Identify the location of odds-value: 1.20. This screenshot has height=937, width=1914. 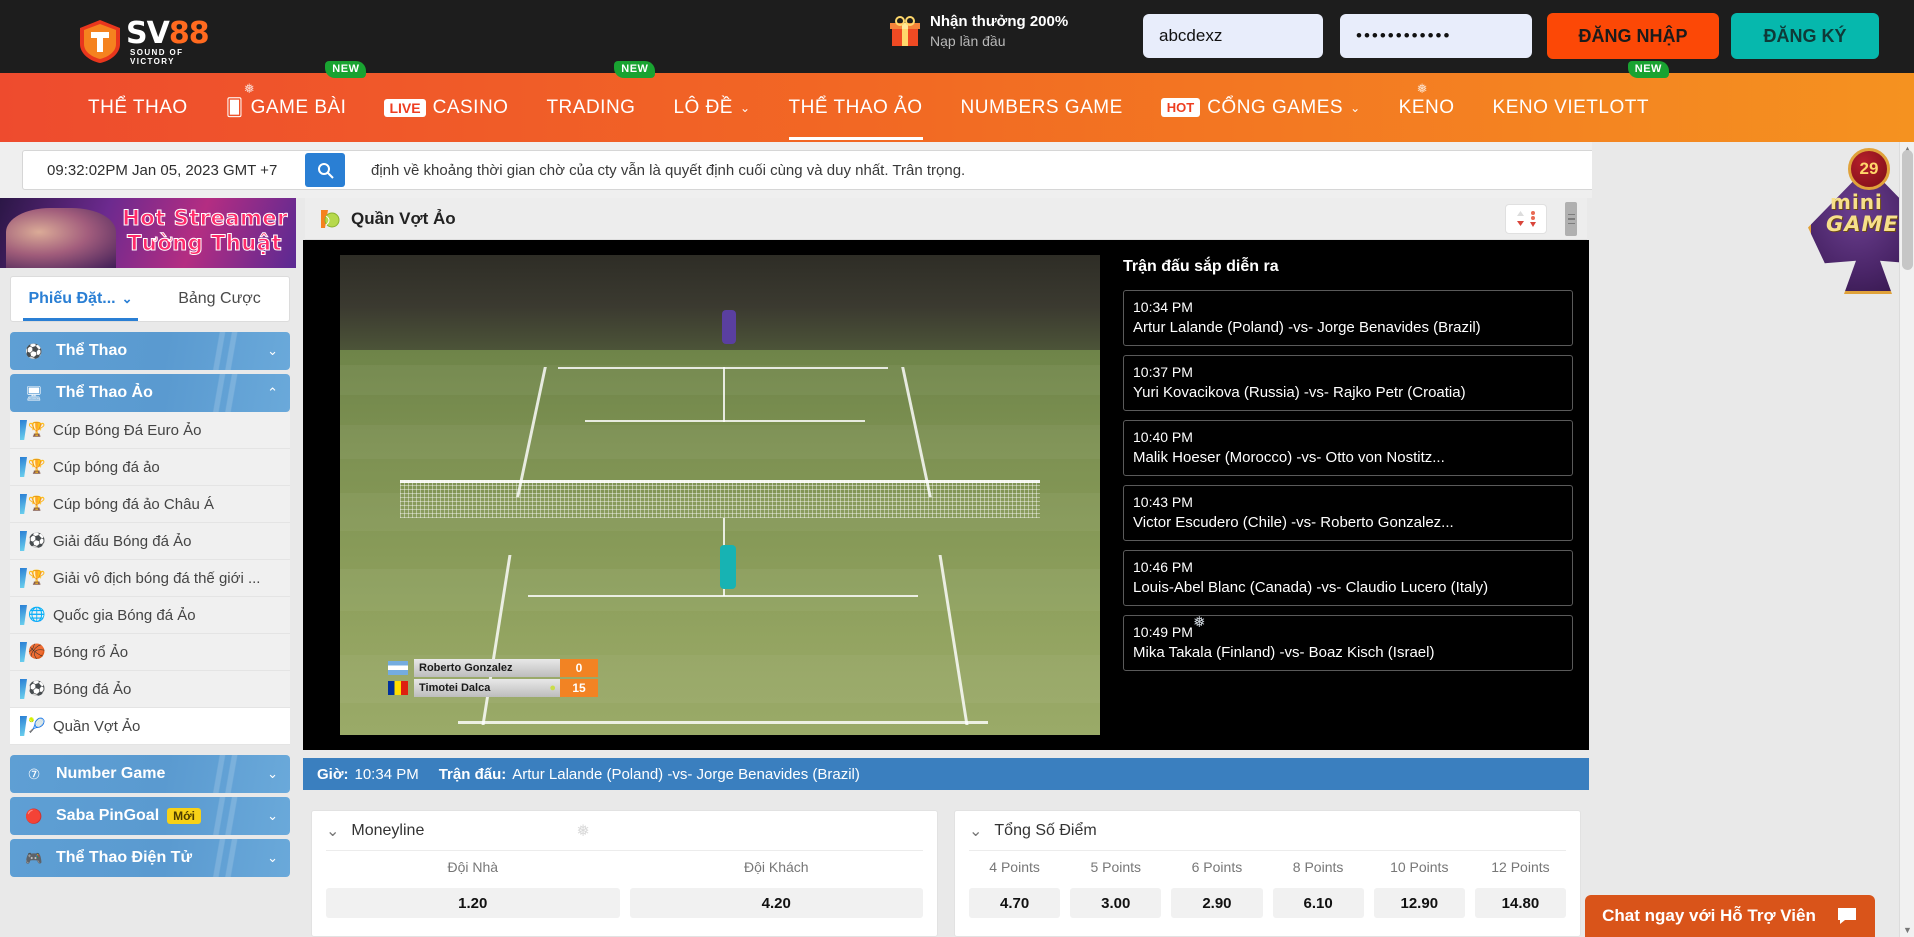
(473, 903).